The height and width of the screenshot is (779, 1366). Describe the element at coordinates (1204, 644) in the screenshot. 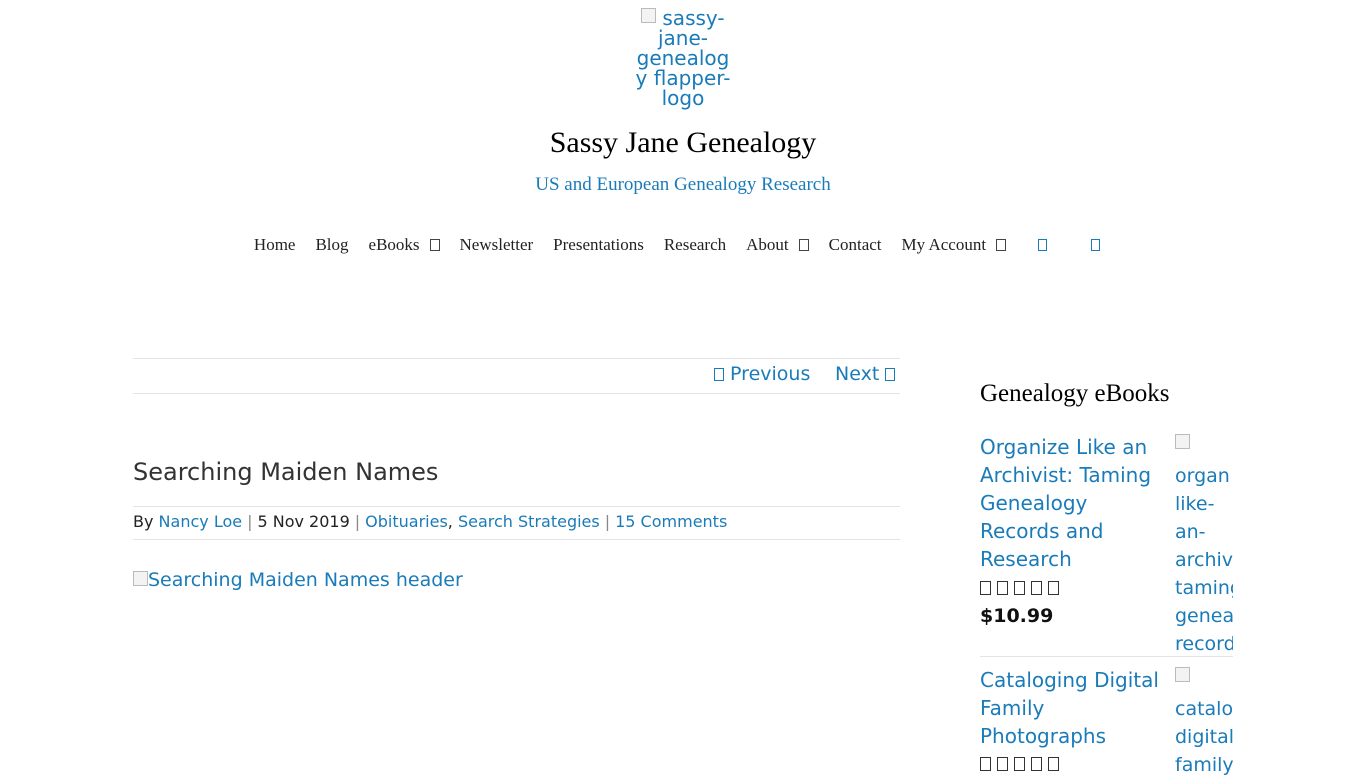

I see `thumb-alt-line: record` at that location.